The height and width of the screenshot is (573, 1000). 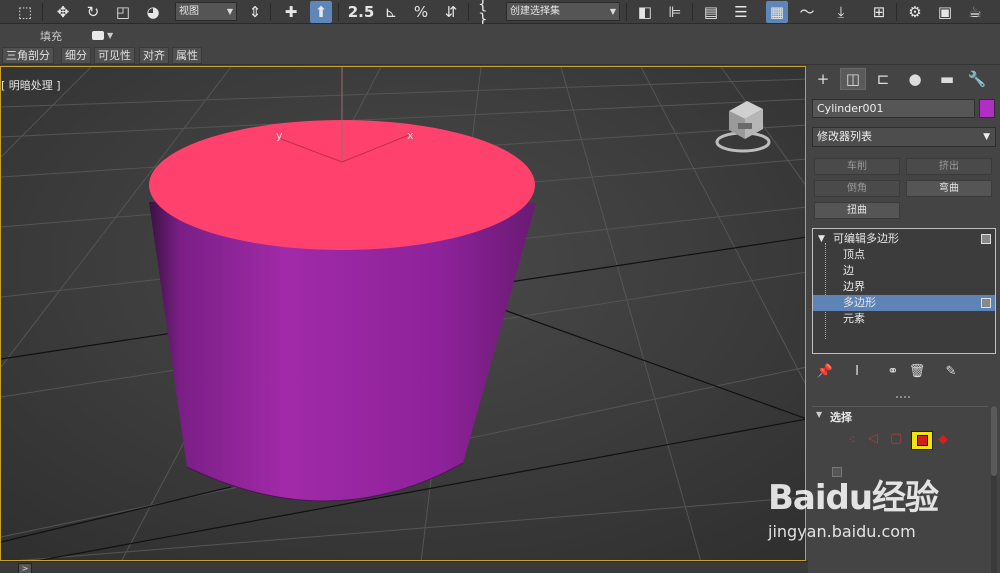 What do you see at coordinates (883, 79) in the screenshot?
I see `hierarchy-tab-icon: ⊏` at bounding box center [883, 79].